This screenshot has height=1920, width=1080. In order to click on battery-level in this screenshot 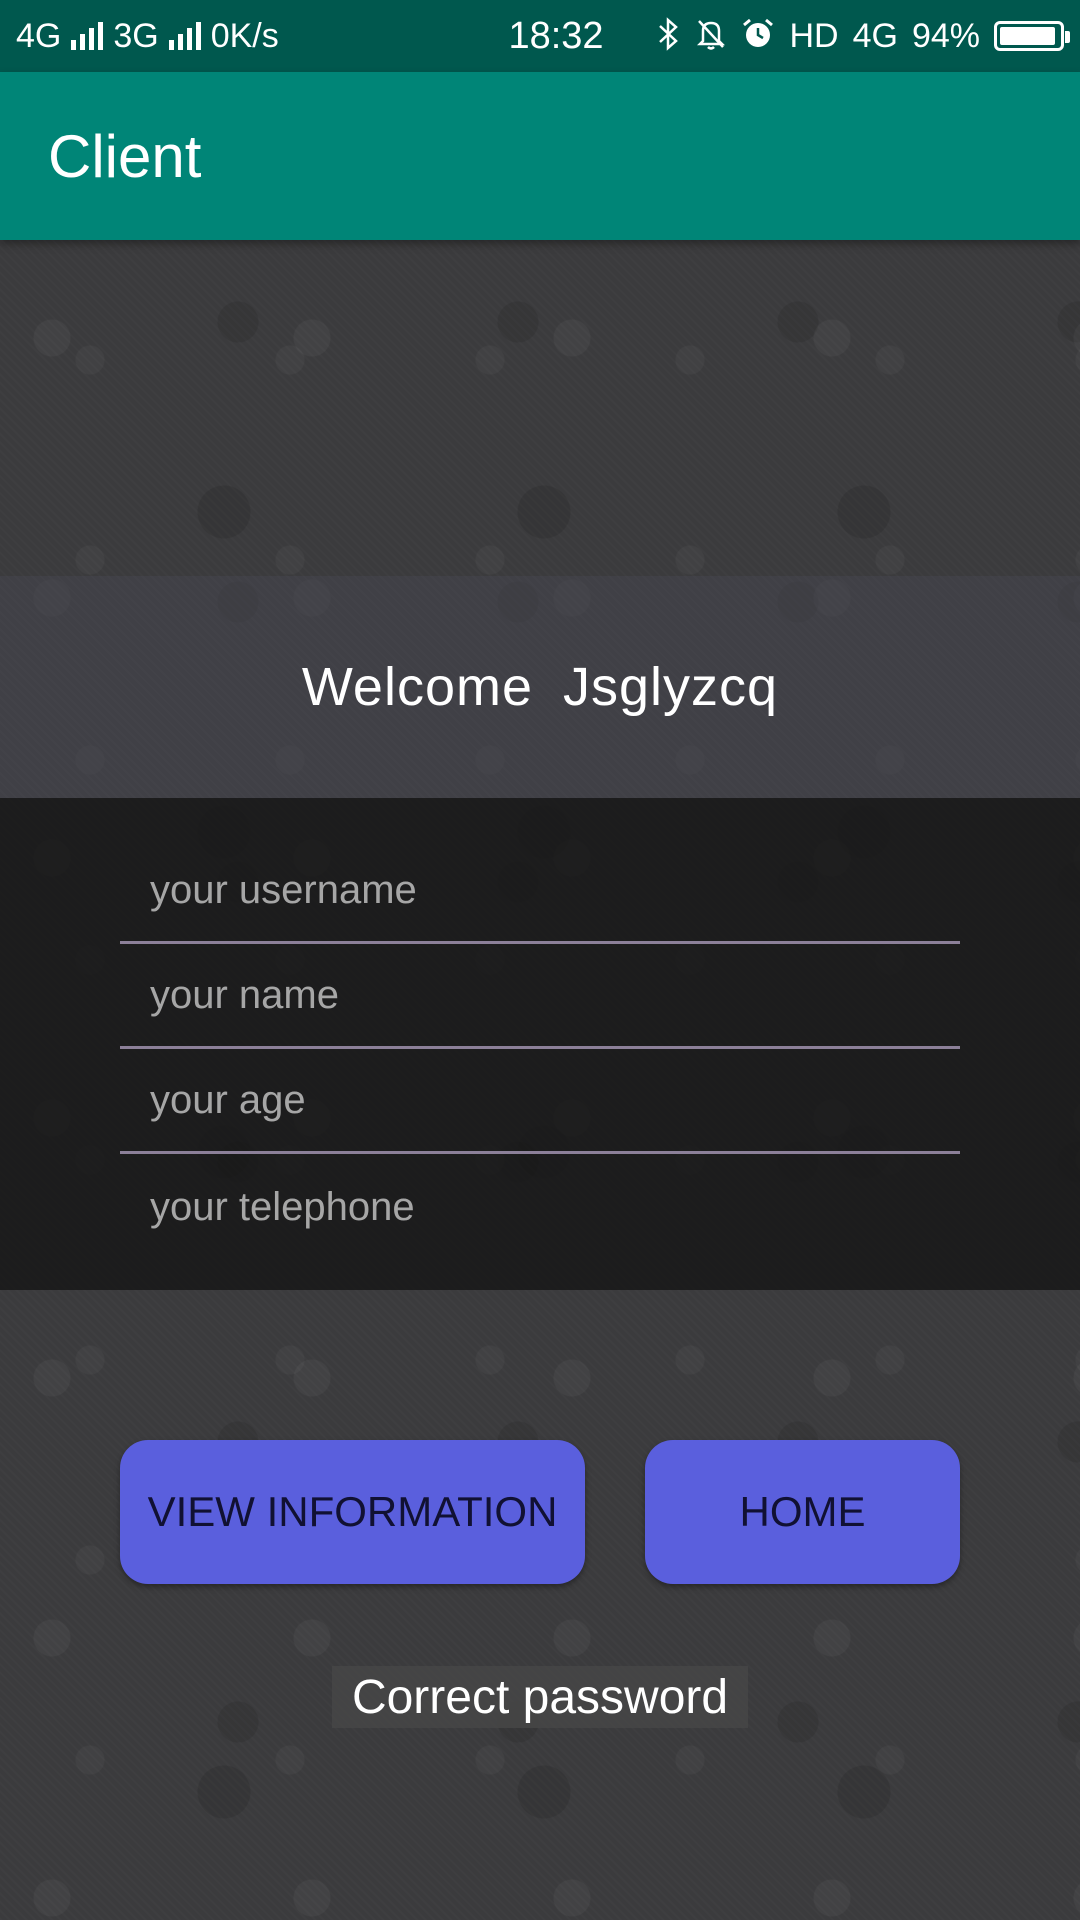, I will do `click(1027, 36)`.